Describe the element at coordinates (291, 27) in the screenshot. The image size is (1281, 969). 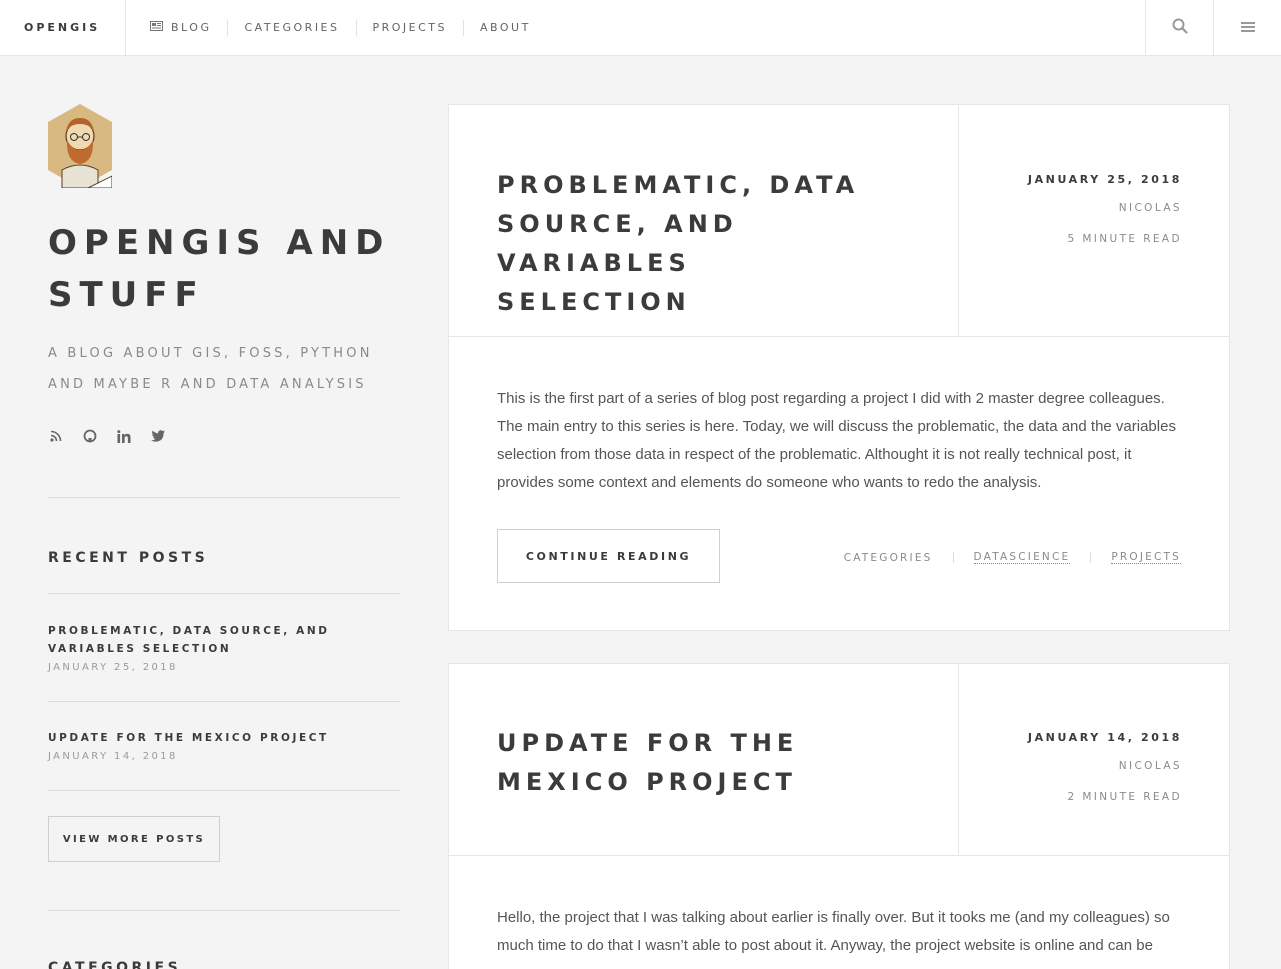
I see `nav-link-categories: CATEGORIES` at that location.